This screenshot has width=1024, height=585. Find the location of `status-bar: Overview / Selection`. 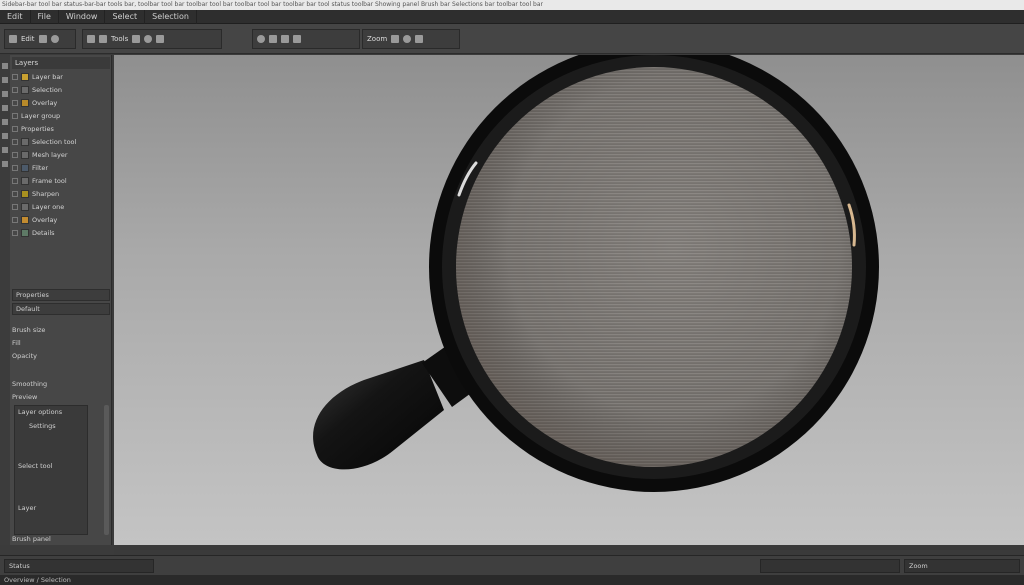

status-bar: Overview / Selection is located at coordinates (512, 580).